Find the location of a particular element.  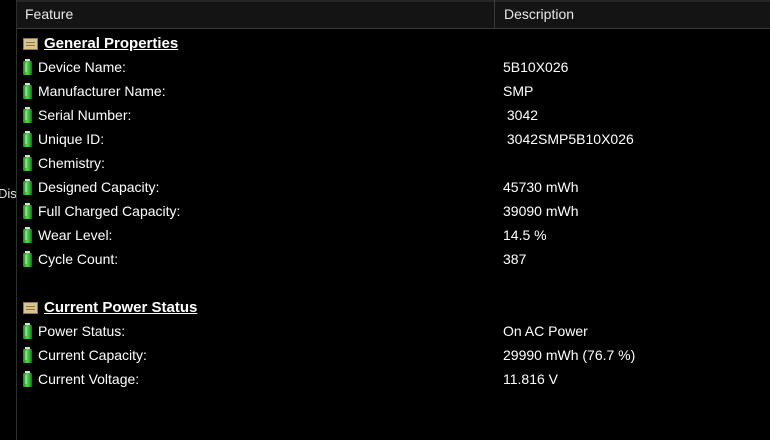

feature-cell: Power Status: is located at coordinates (74, 331).